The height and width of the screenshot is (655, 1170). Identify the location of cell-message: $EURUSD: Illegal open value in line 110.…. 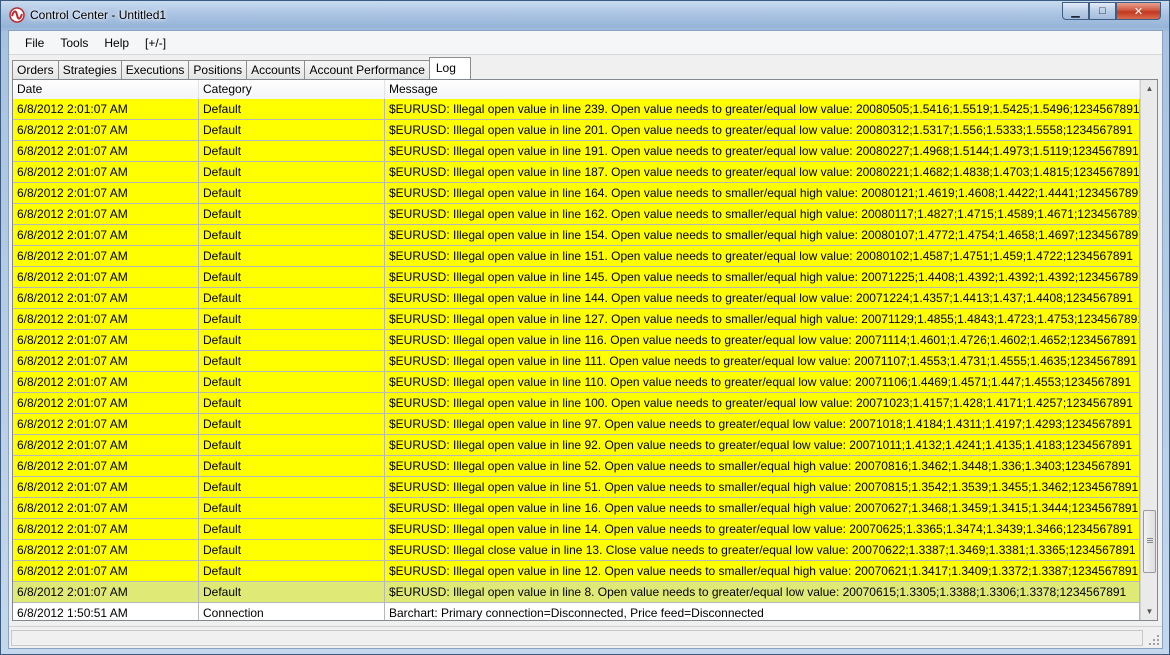
(762, 382).